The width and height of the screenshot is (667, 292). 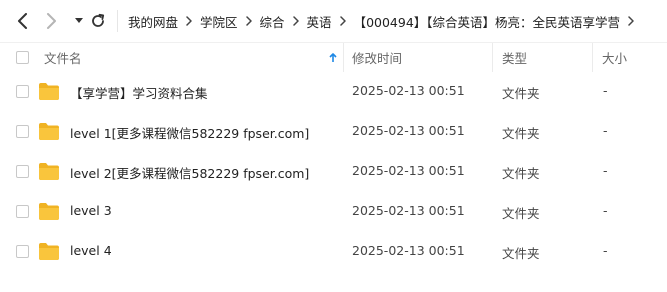 I want to click on column-header-label: 大小, so click(x=615, y=58).